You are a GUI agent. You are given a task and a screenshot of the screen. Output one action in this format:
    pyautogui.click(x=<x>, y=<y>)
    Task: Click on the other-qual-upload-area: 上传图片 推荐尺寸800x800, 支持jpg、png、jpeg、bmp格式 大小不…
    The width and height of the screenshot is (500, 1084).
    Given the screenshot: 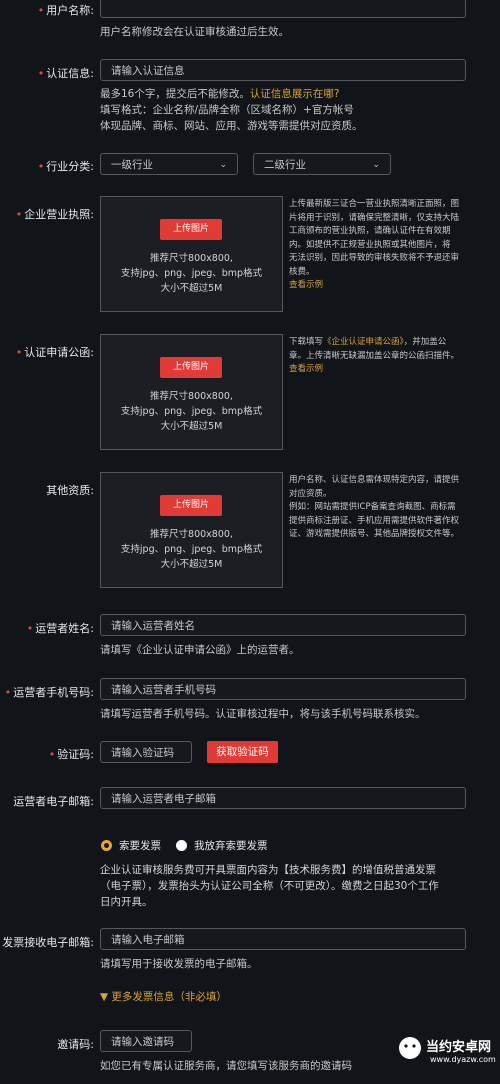 What is the action you would take?
    pyautogui.click(x=191, y=530)
    